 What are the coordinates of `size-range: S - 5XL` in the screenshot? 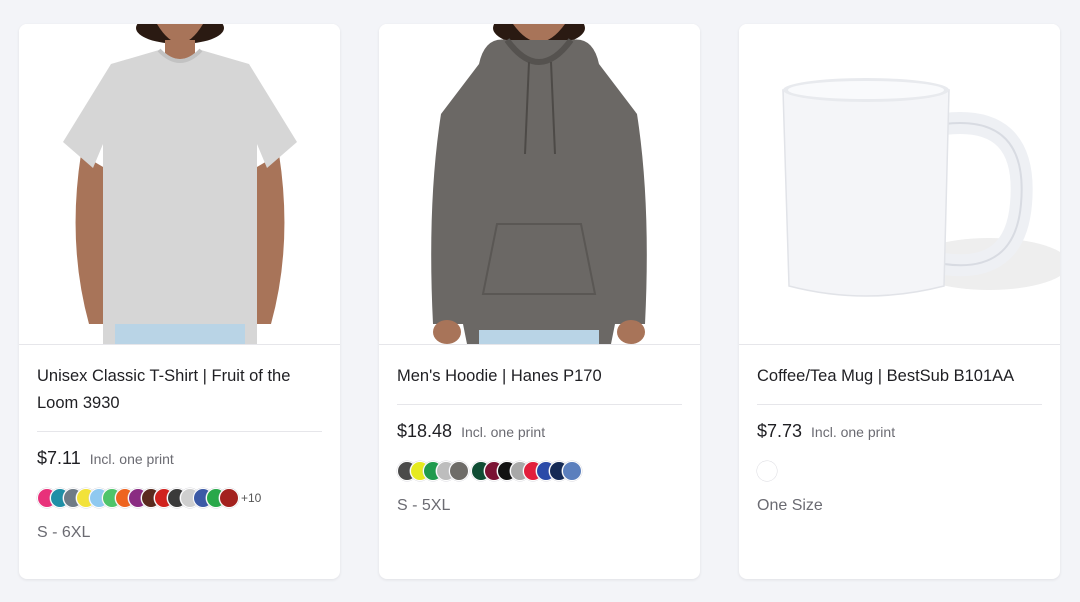 It's located at (424, 505).